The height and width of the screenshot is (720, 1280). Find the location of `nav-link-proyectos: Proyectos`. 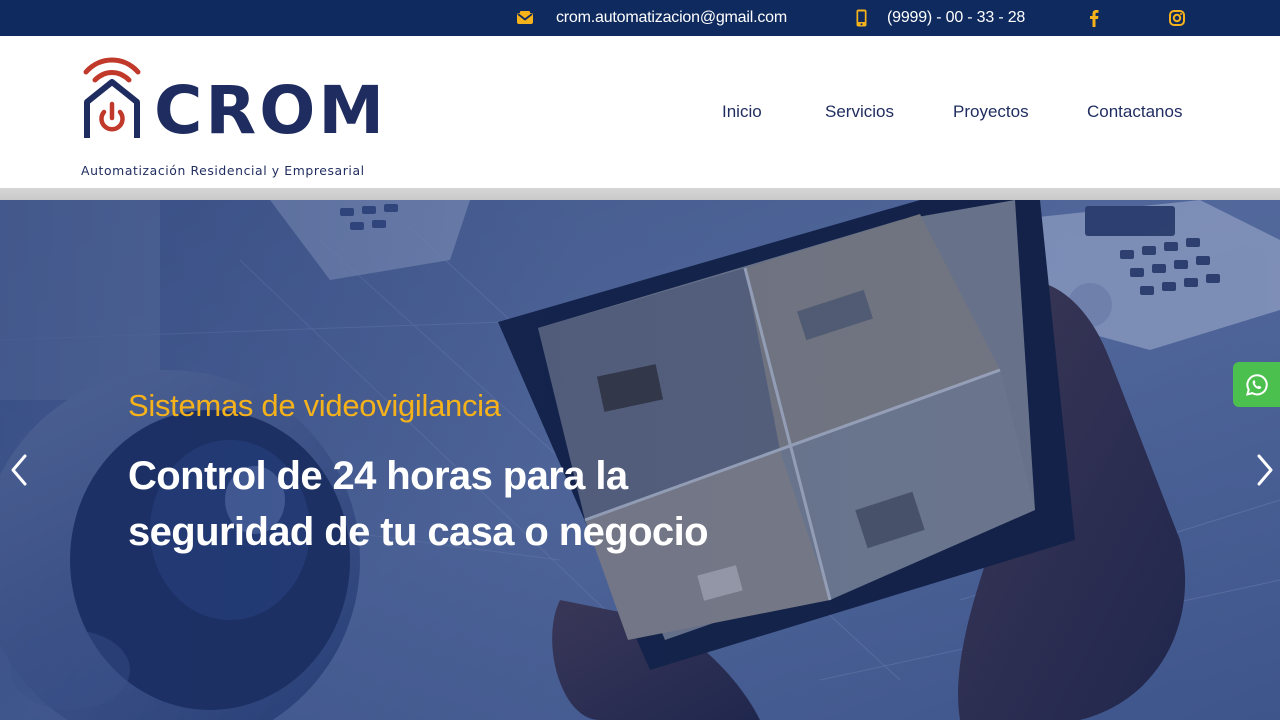

nav-link-proyectos: Proyectos is located at coordinates (991, 112).